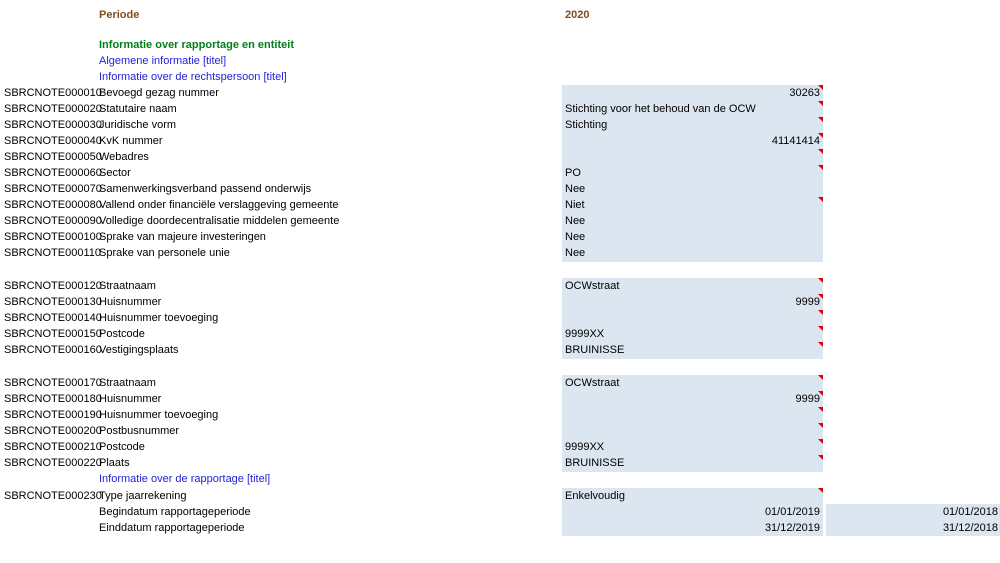 This screenshot has height=563, width=1000. I want to click on row-label: Begindatum rapportageperiode, so click(175, 512).